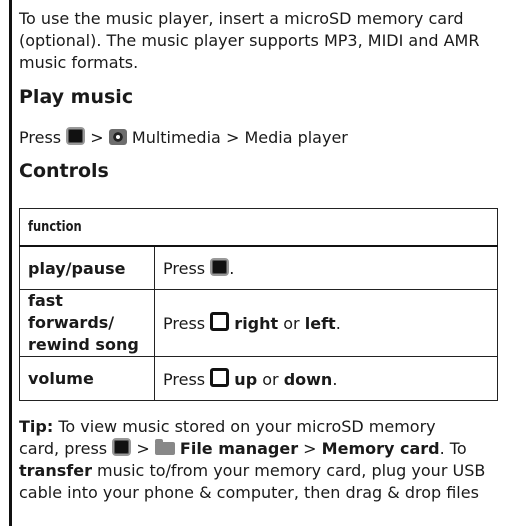  I want to click on description-fast-forward-rewind: Press right or left., so click(326, 323).